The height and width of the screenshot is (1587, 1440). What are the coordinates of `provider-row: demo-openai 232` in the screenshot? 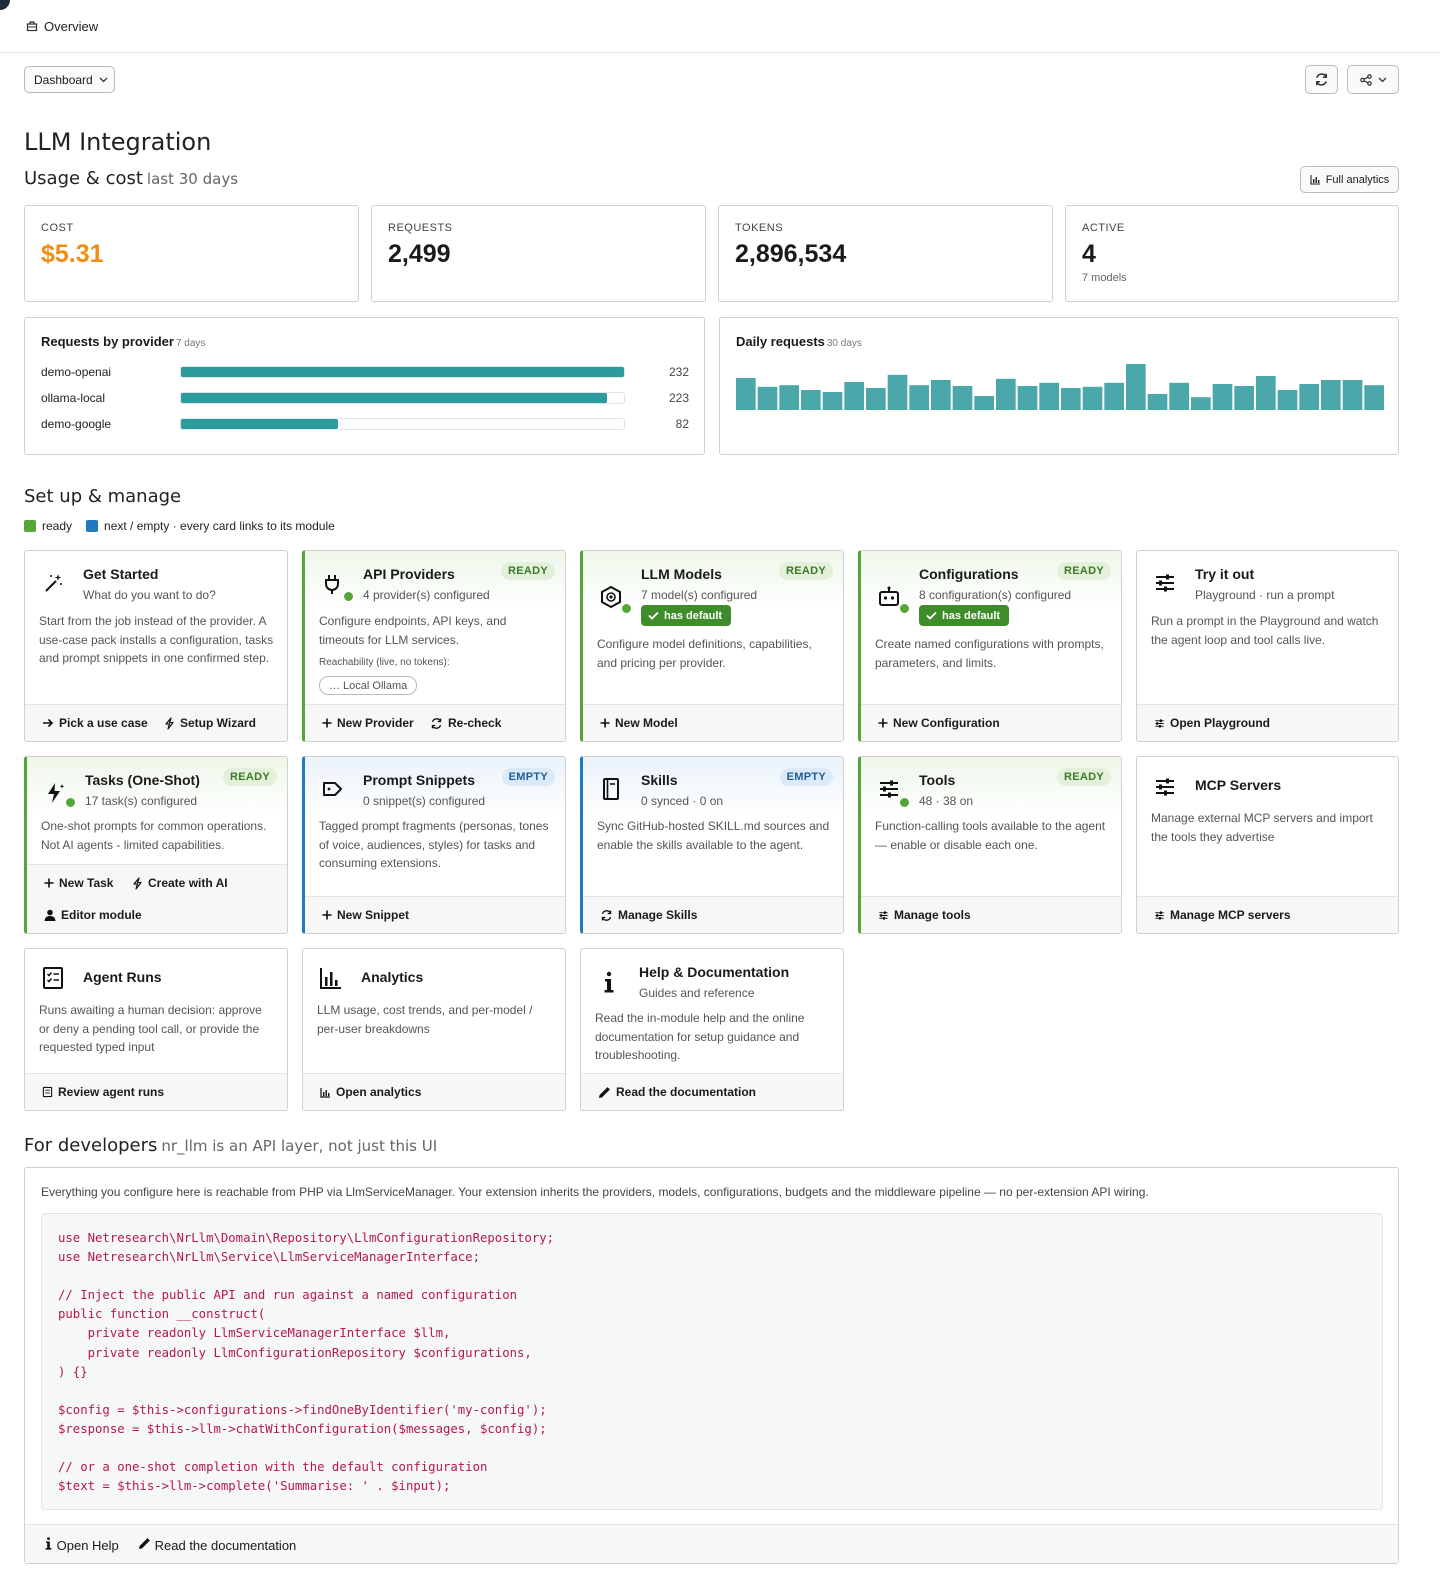 It's located at (365, 372).